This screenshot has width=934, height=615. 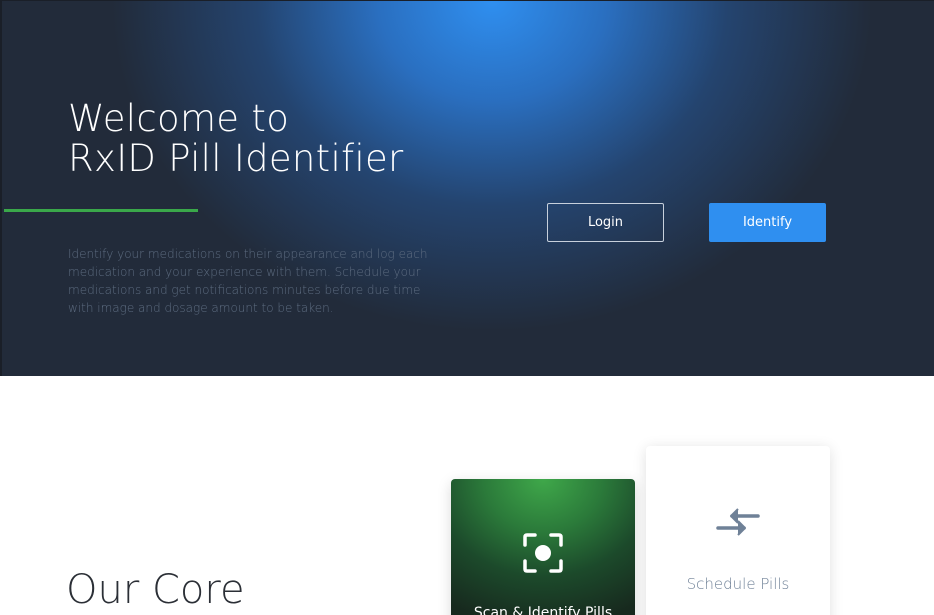 What do you see at coordinates (155, 590) in the screenshot?
I see `core-section-title: Our Core` at bounding box center [155, 590].